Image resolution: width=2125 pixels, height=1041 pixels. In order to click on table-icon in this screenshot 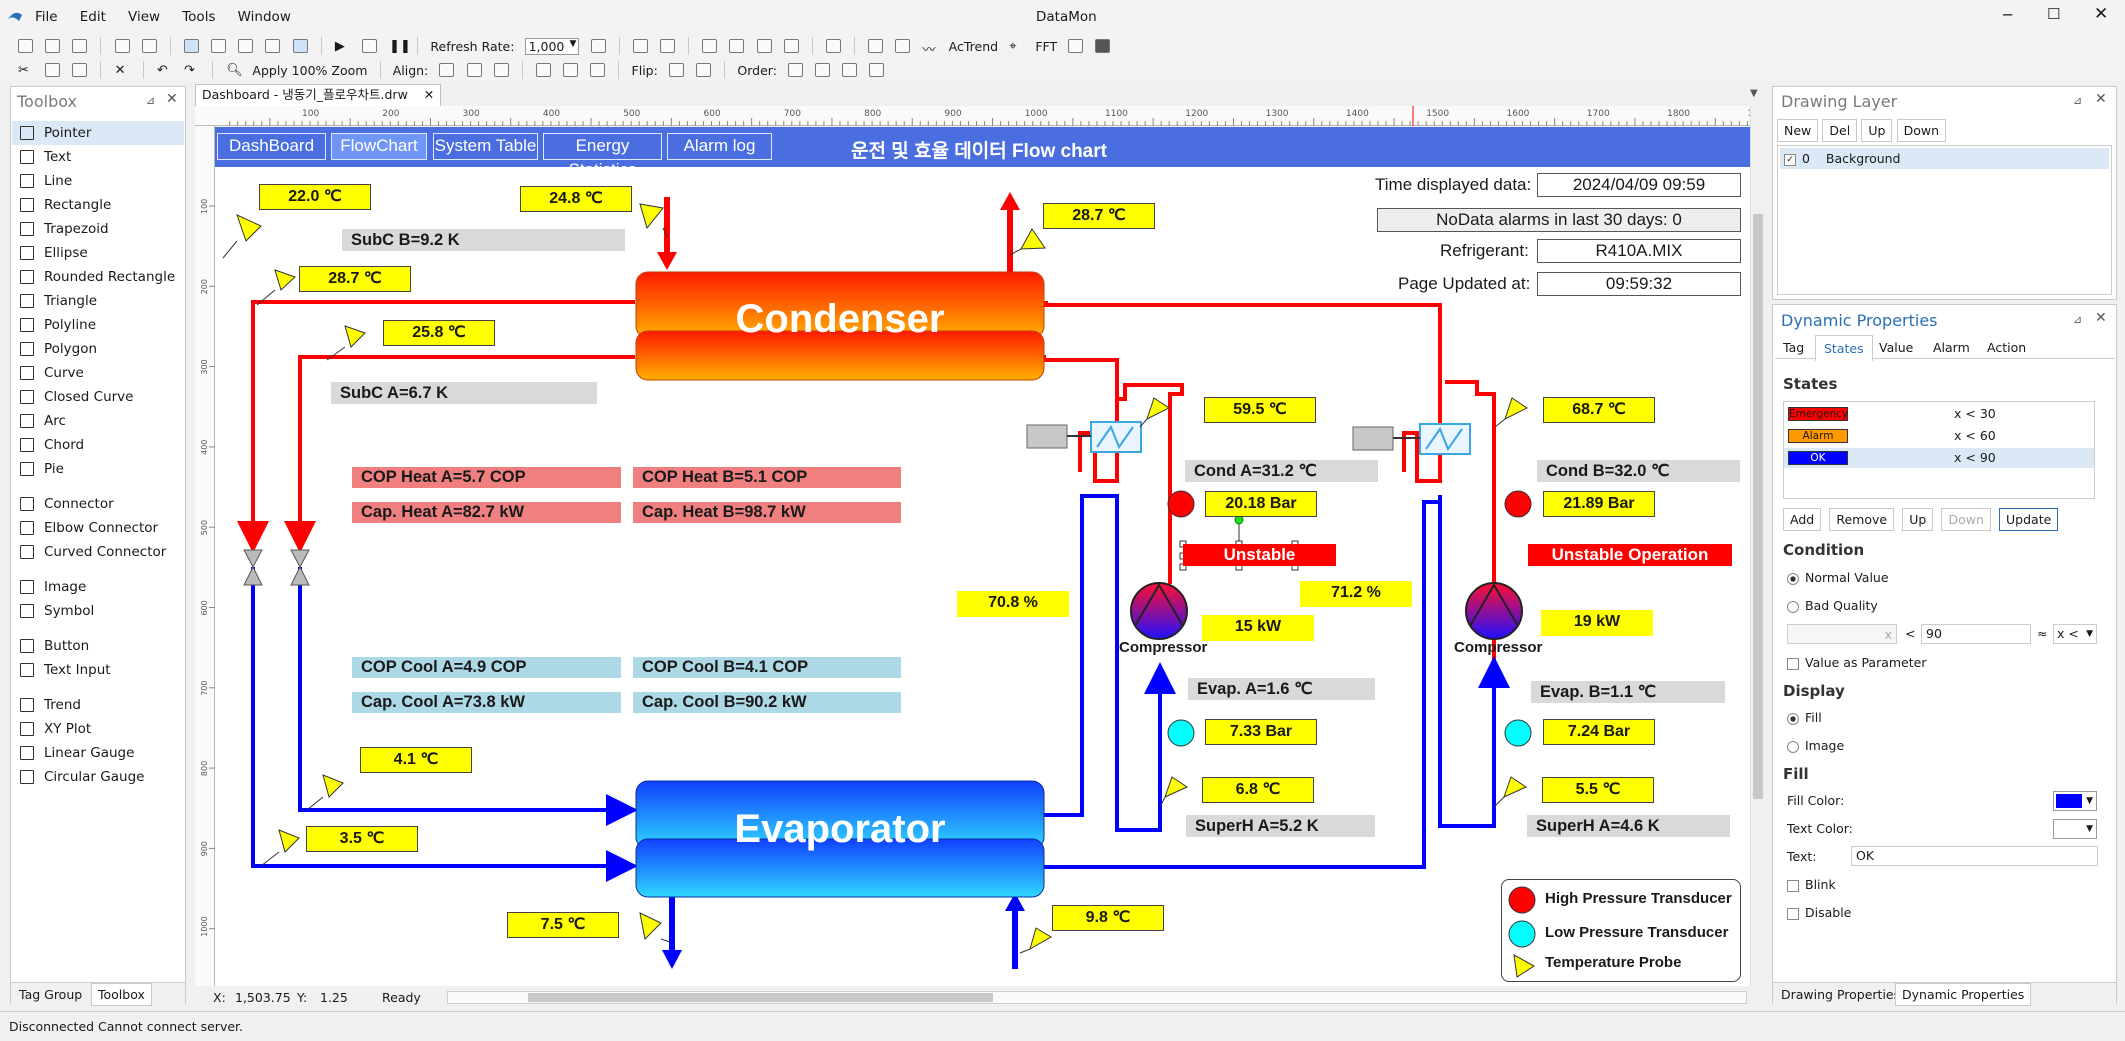, I will do `click(791, 46)`.